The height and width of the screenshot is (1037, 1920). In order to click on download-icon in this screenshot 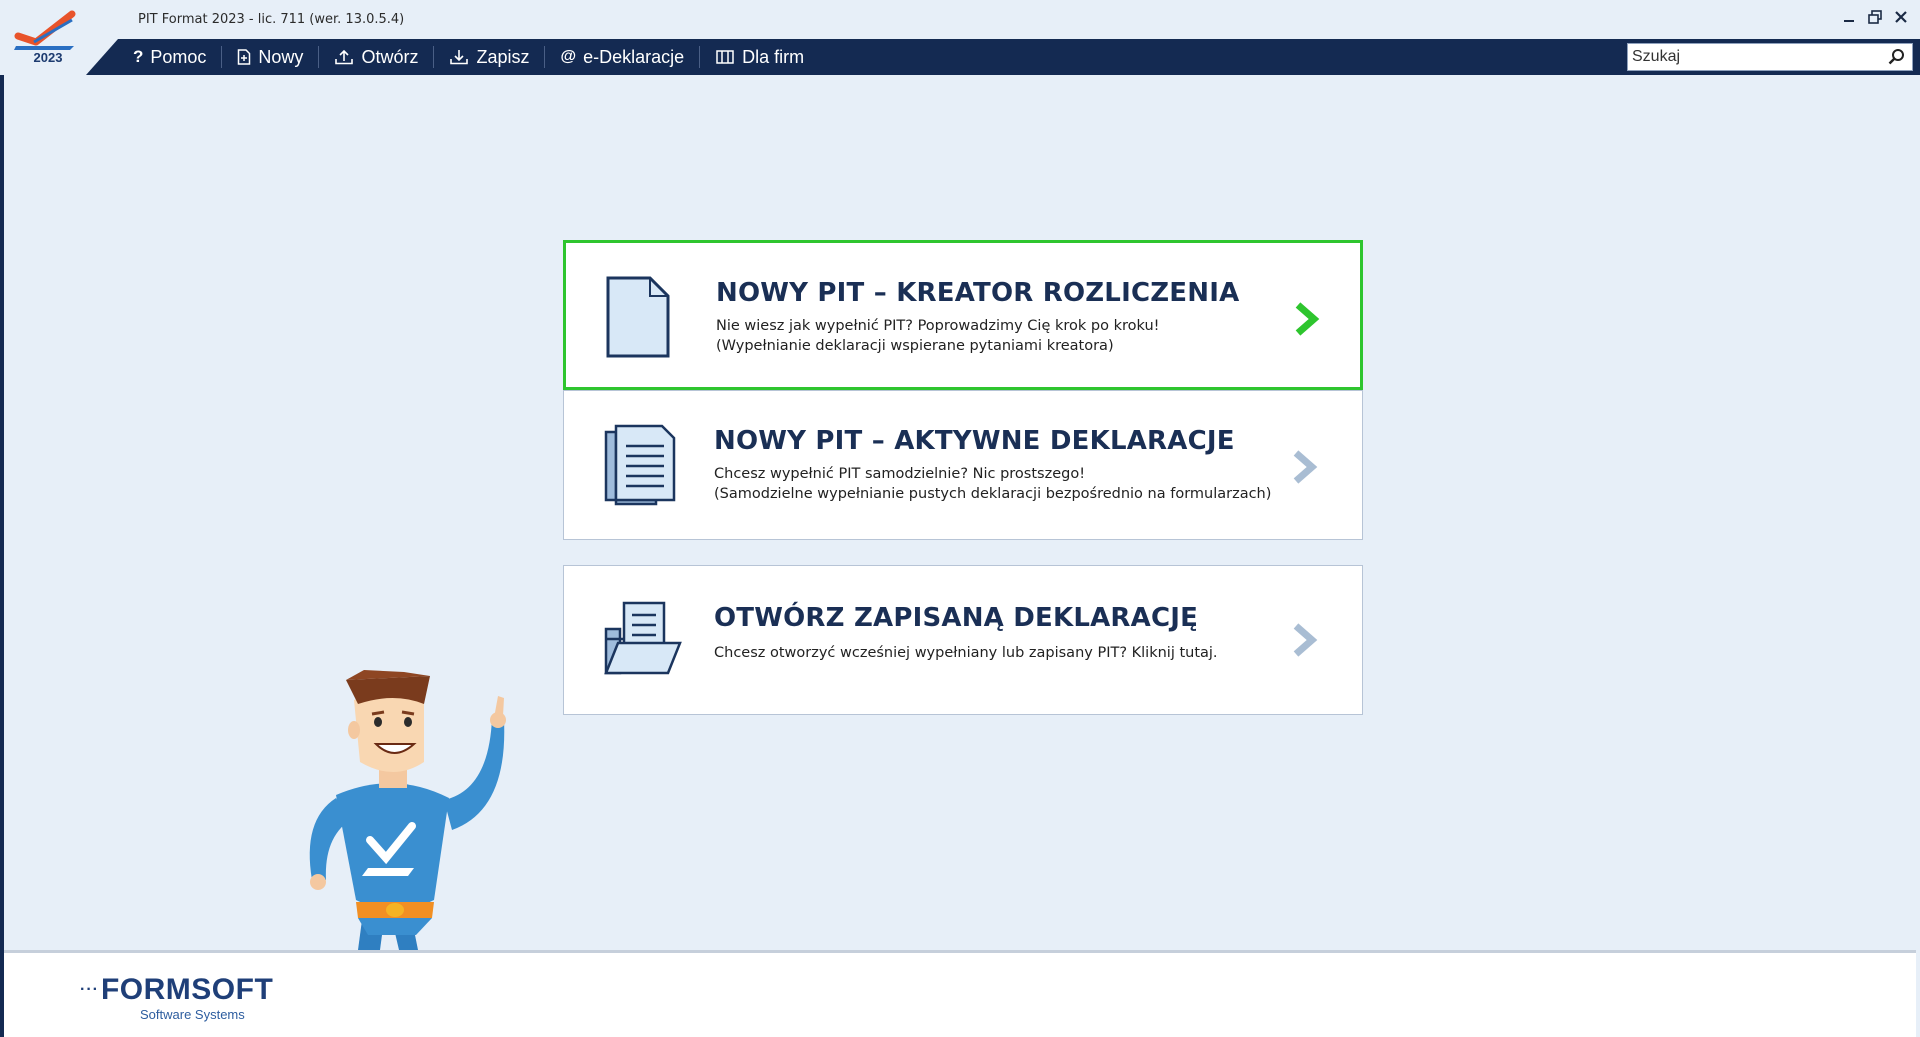, I will do `click(459, 57)`.